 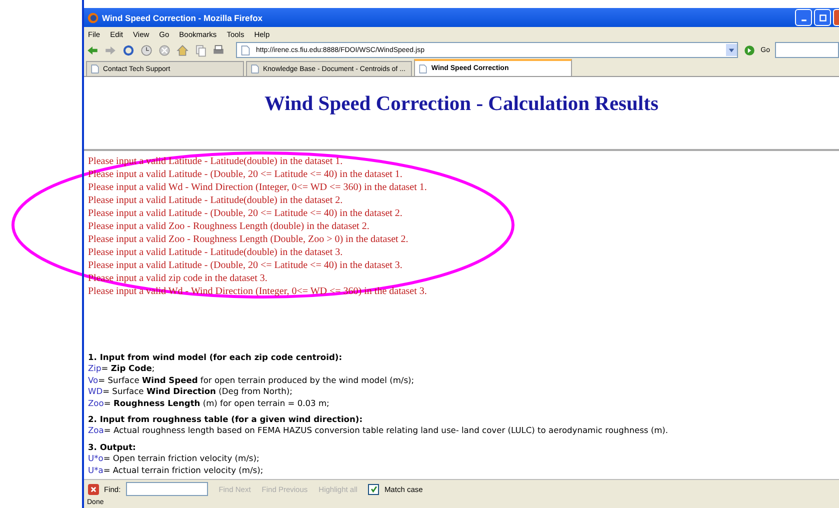 I want to click on variable-name: U*a, so click(x=96, y=469).